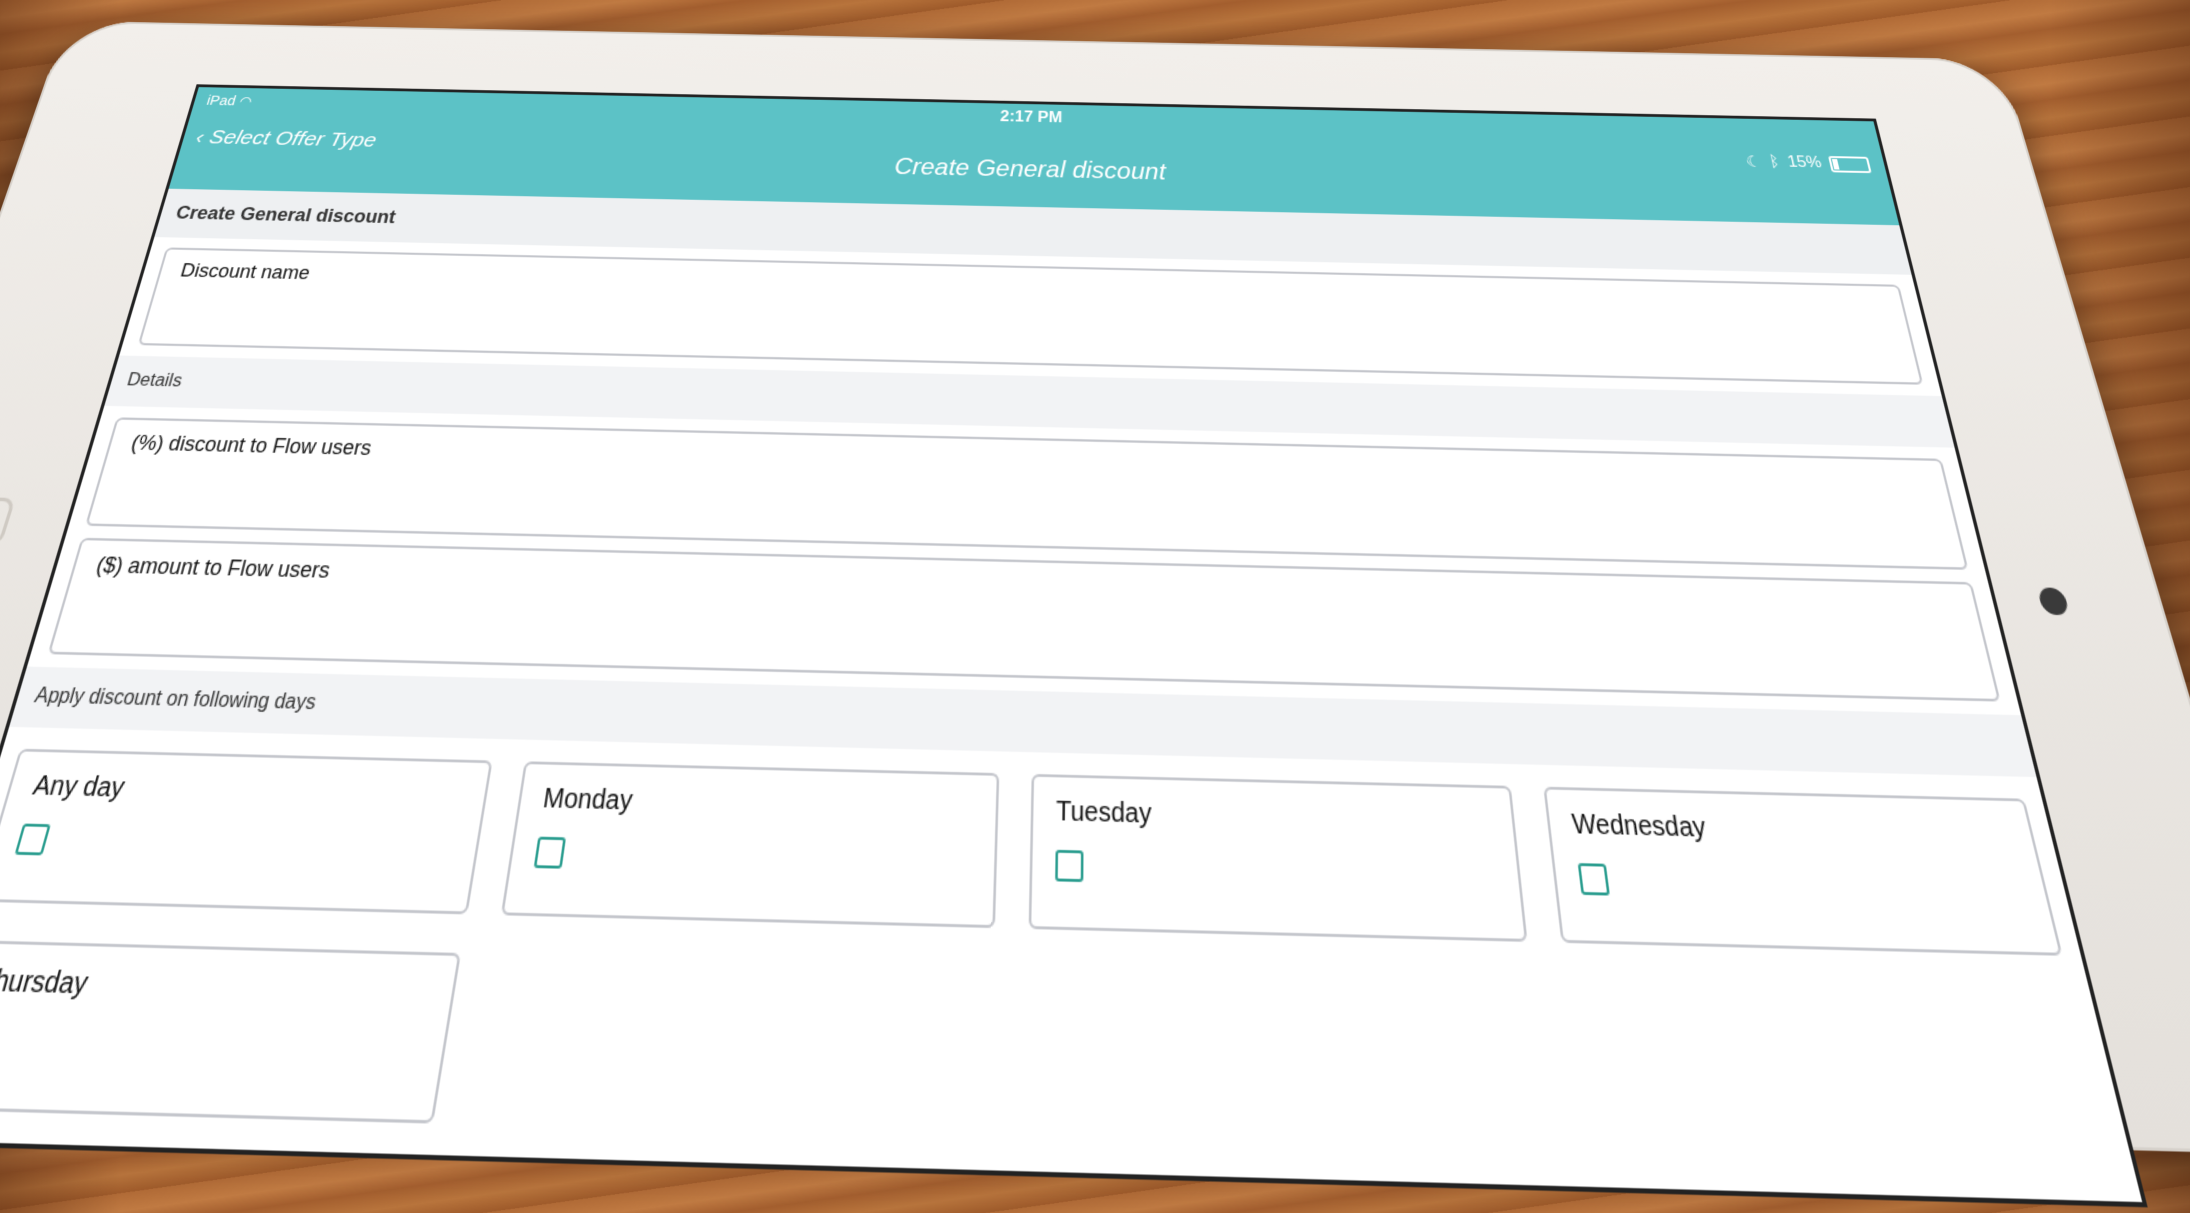  What do you see at coordinates (46, 983) in the screenshot?
I see `day-label: Thursday` at bounding box center [46, 983].